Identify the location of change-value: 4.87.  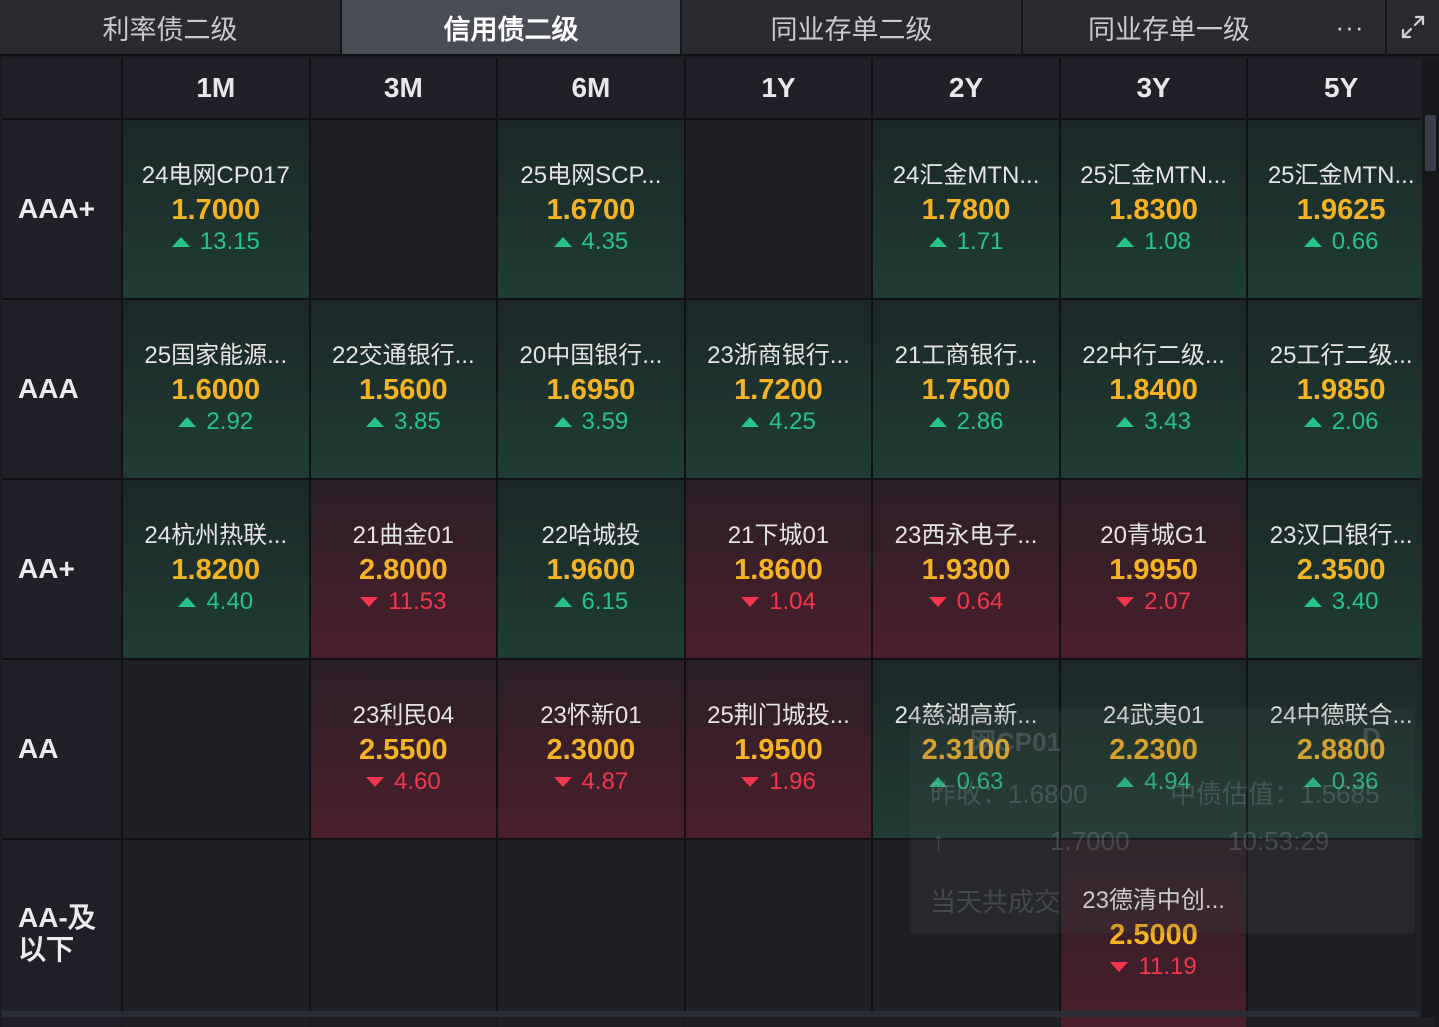
(605, 781).